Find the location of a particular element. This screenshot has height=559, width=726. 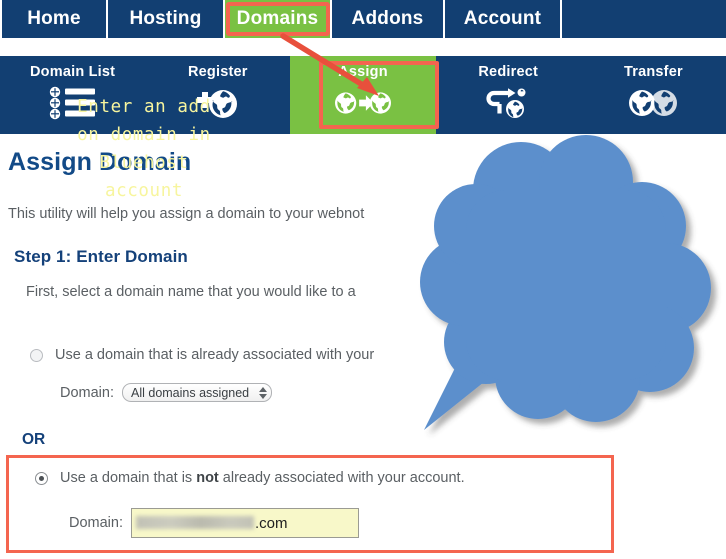

domain-list-icon is located at coordinates (73, 103).